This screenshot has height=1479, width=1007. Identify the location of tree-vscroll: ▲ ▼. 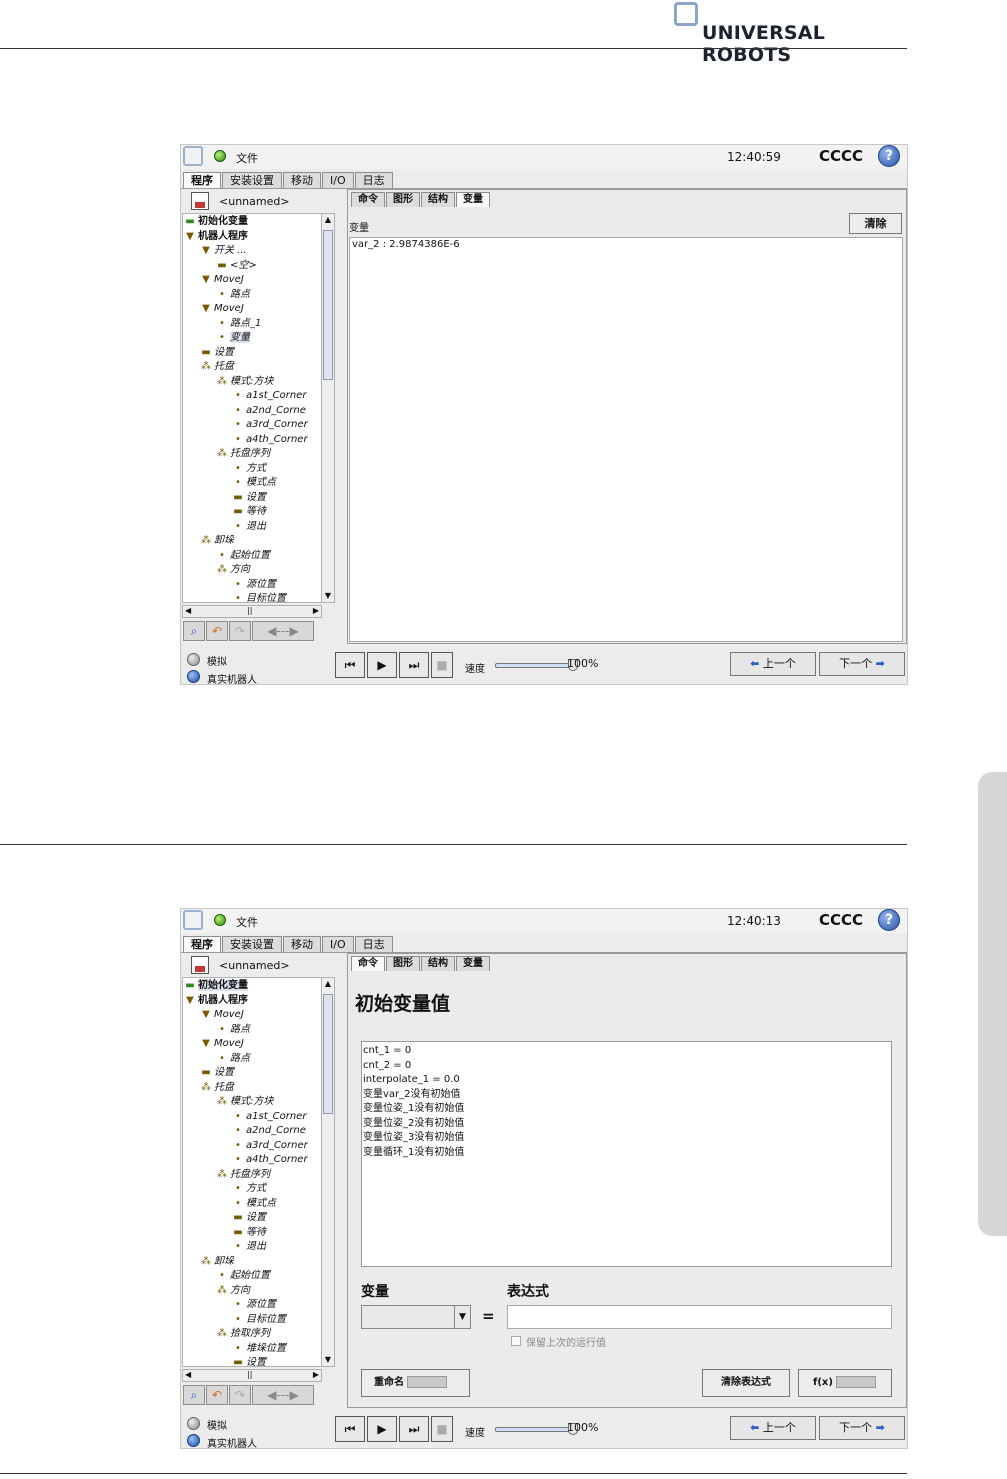
(328, 408).